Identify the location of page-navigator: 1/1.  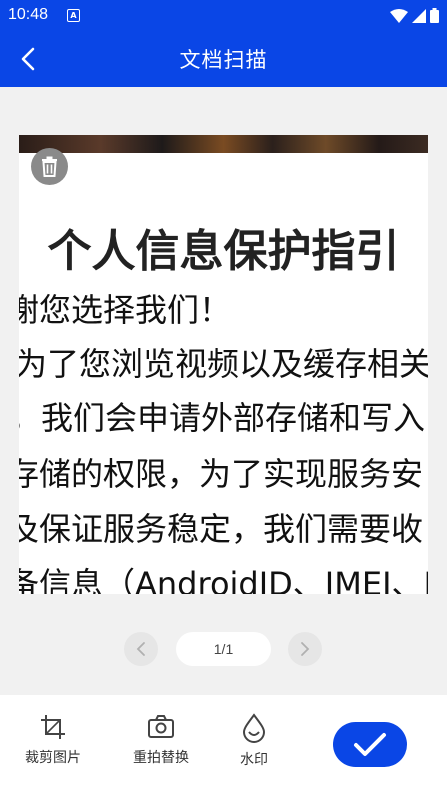
(223, 649).